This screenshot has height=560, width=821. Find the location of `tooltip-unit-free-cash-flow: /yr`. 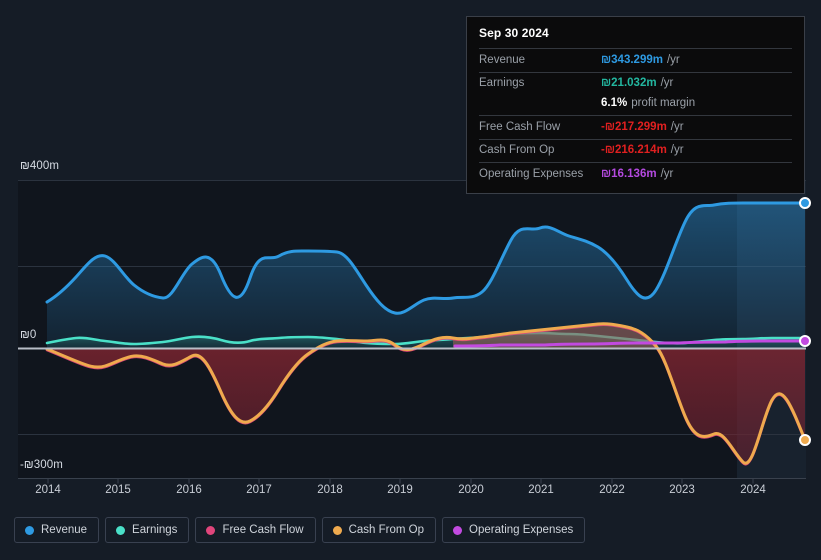

tooltip-unit-free-cash-flow: /yr is located at coordinates (677, 126).